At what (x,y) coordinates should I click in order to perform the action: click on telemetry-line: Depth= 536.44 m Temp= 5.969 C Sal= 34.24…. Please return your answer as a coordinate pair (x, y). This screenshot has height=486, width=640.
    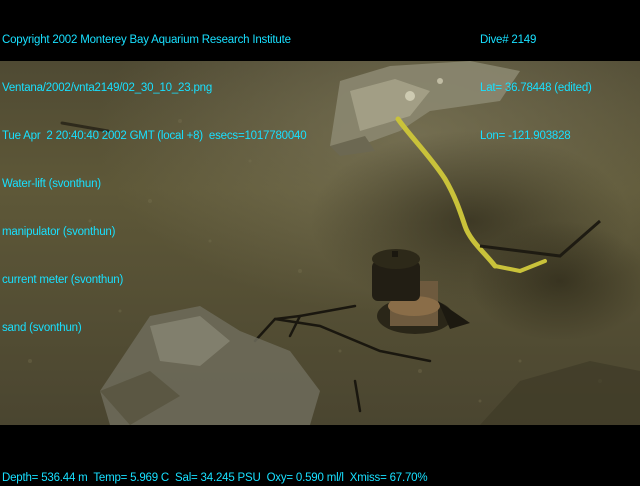
    Looking at the image, I should click on (215, 478).